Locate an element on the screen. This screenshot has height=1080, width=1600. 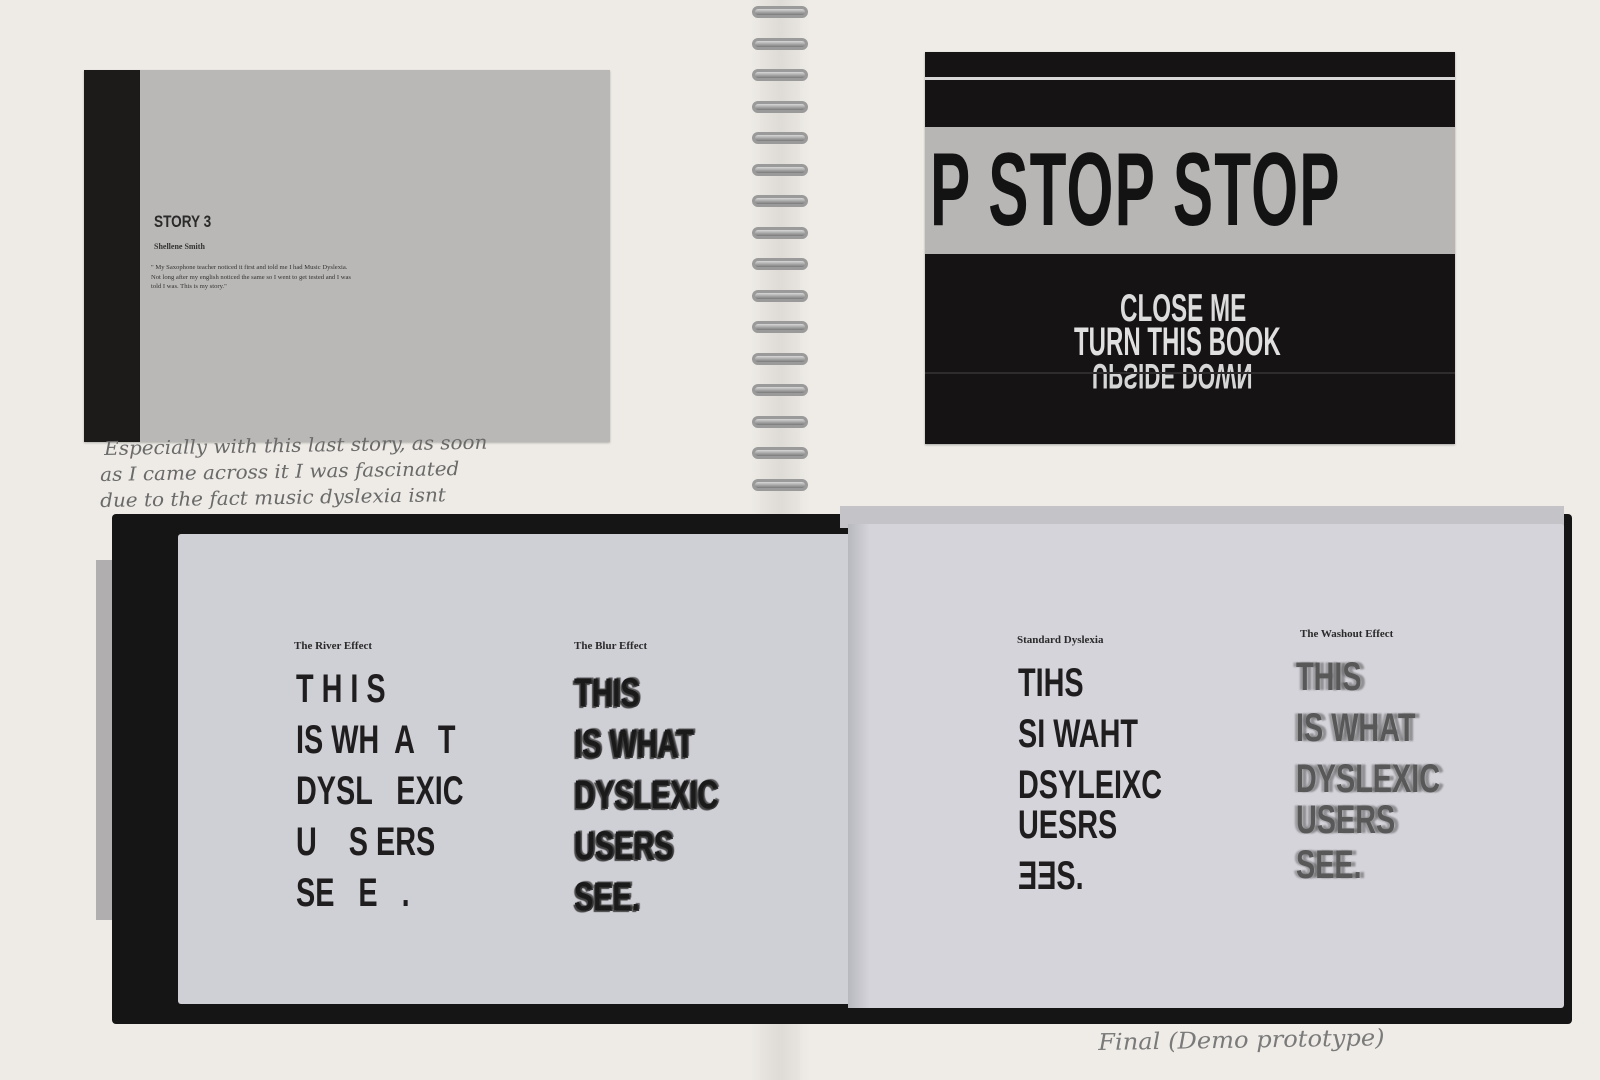
book-spine-shadow is located at coordinates (859, 766).